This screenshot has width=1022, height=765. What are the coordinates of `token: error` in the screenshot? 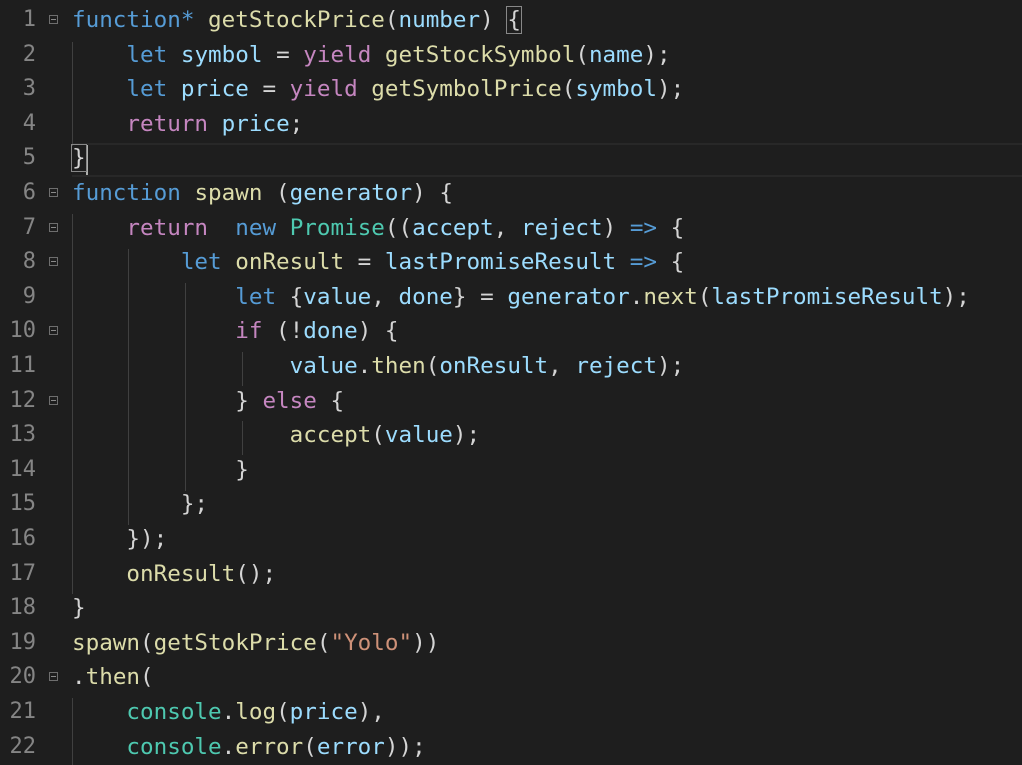 It's located at (350, 746).